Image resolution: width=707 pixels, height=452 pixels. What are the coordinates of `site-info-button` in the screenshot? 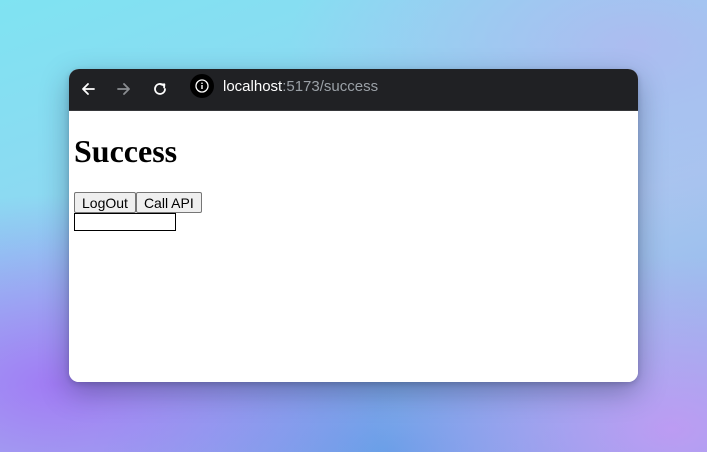 It's located at (202, 86).